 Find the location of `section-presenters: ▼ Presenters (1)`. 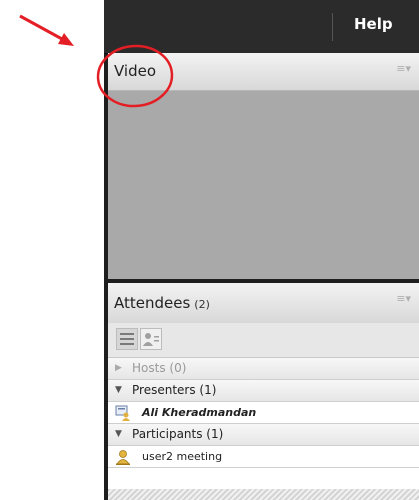

section-presenters: ▼ Presenters (1) is located at coordinates (263, 391).